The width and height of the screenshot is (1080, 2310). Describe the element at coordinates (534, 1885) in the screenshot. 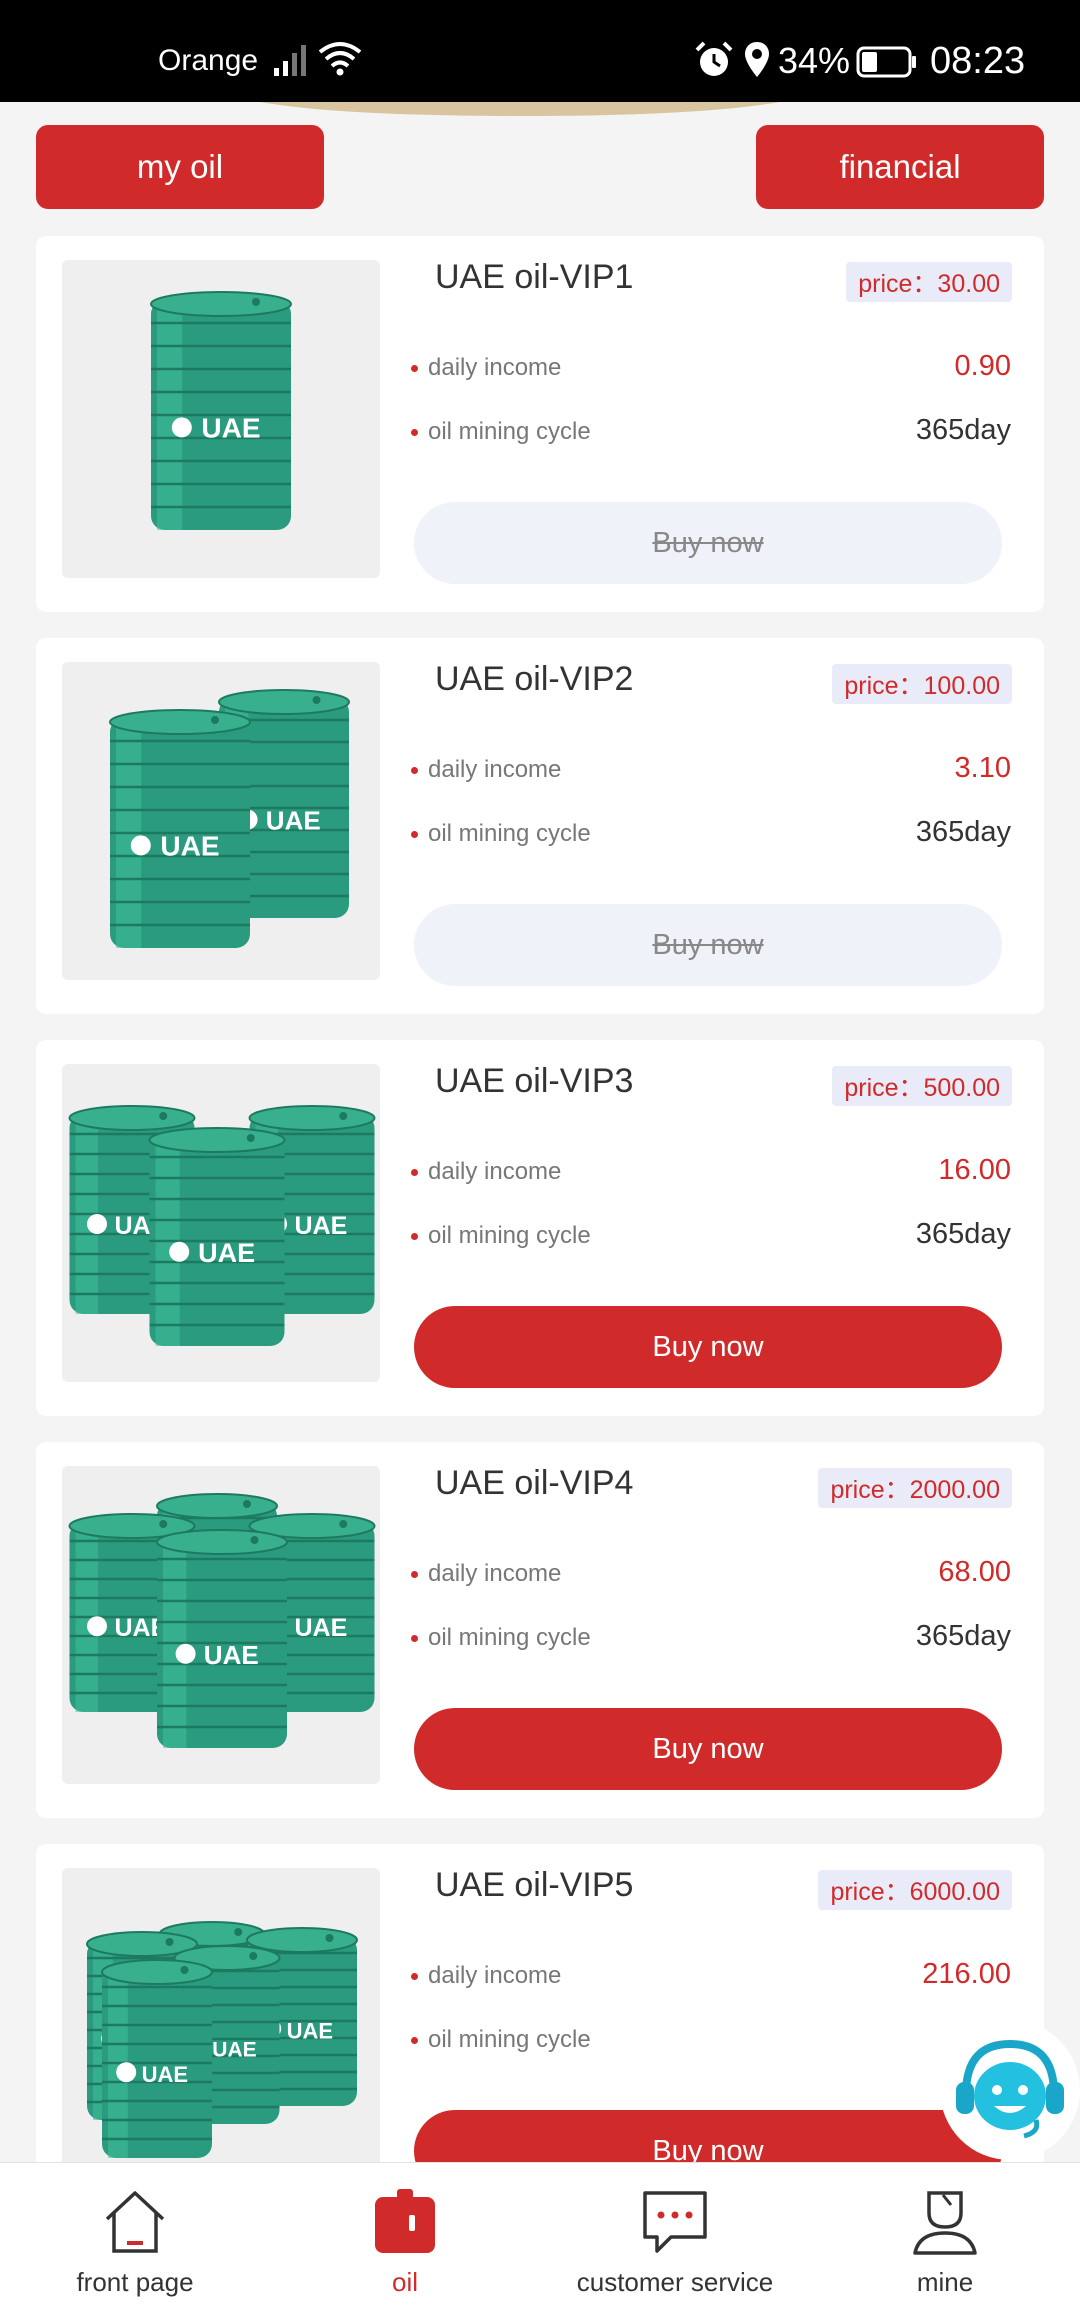

I see `product-title: UAE oil-VIP5` at that location.